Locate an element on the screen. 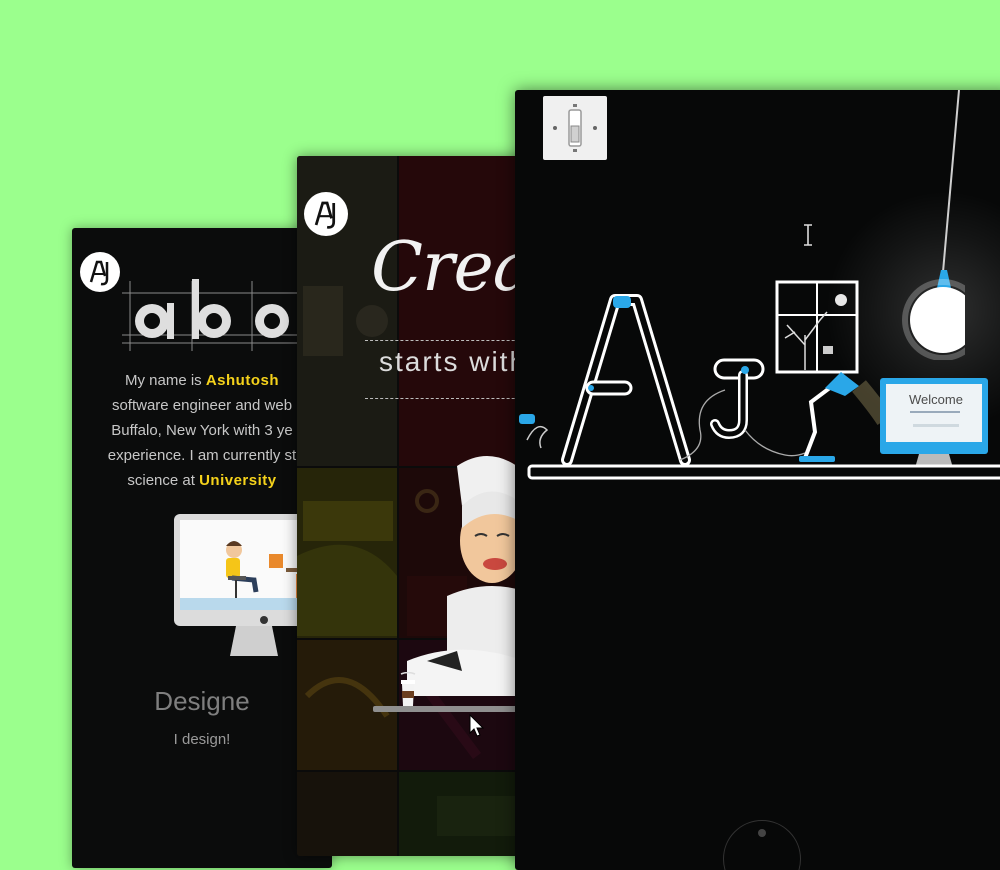 The image size is (1000, 870). bio-line-5: science at University is located at coordinates (202, 480).